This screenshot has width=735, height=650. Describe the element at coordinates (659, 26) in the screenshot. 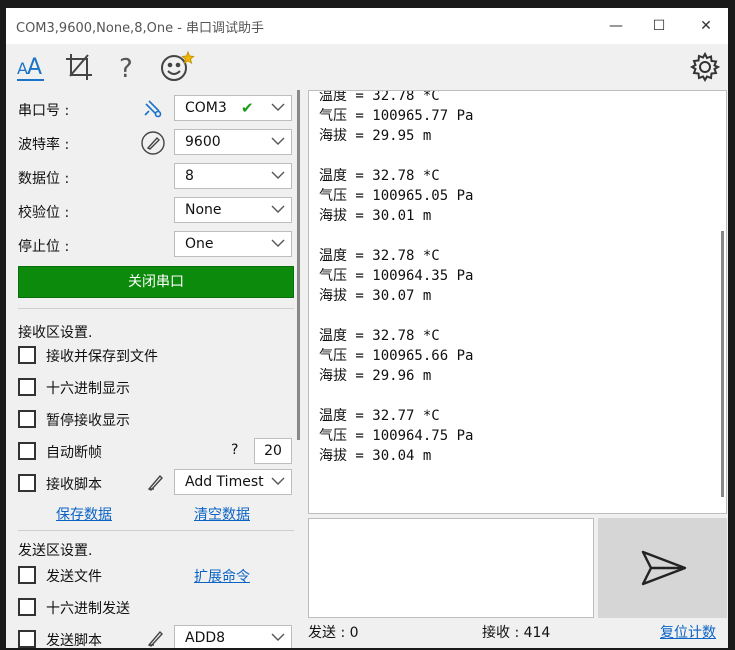

I see `maximize-button: ☐` at that location.